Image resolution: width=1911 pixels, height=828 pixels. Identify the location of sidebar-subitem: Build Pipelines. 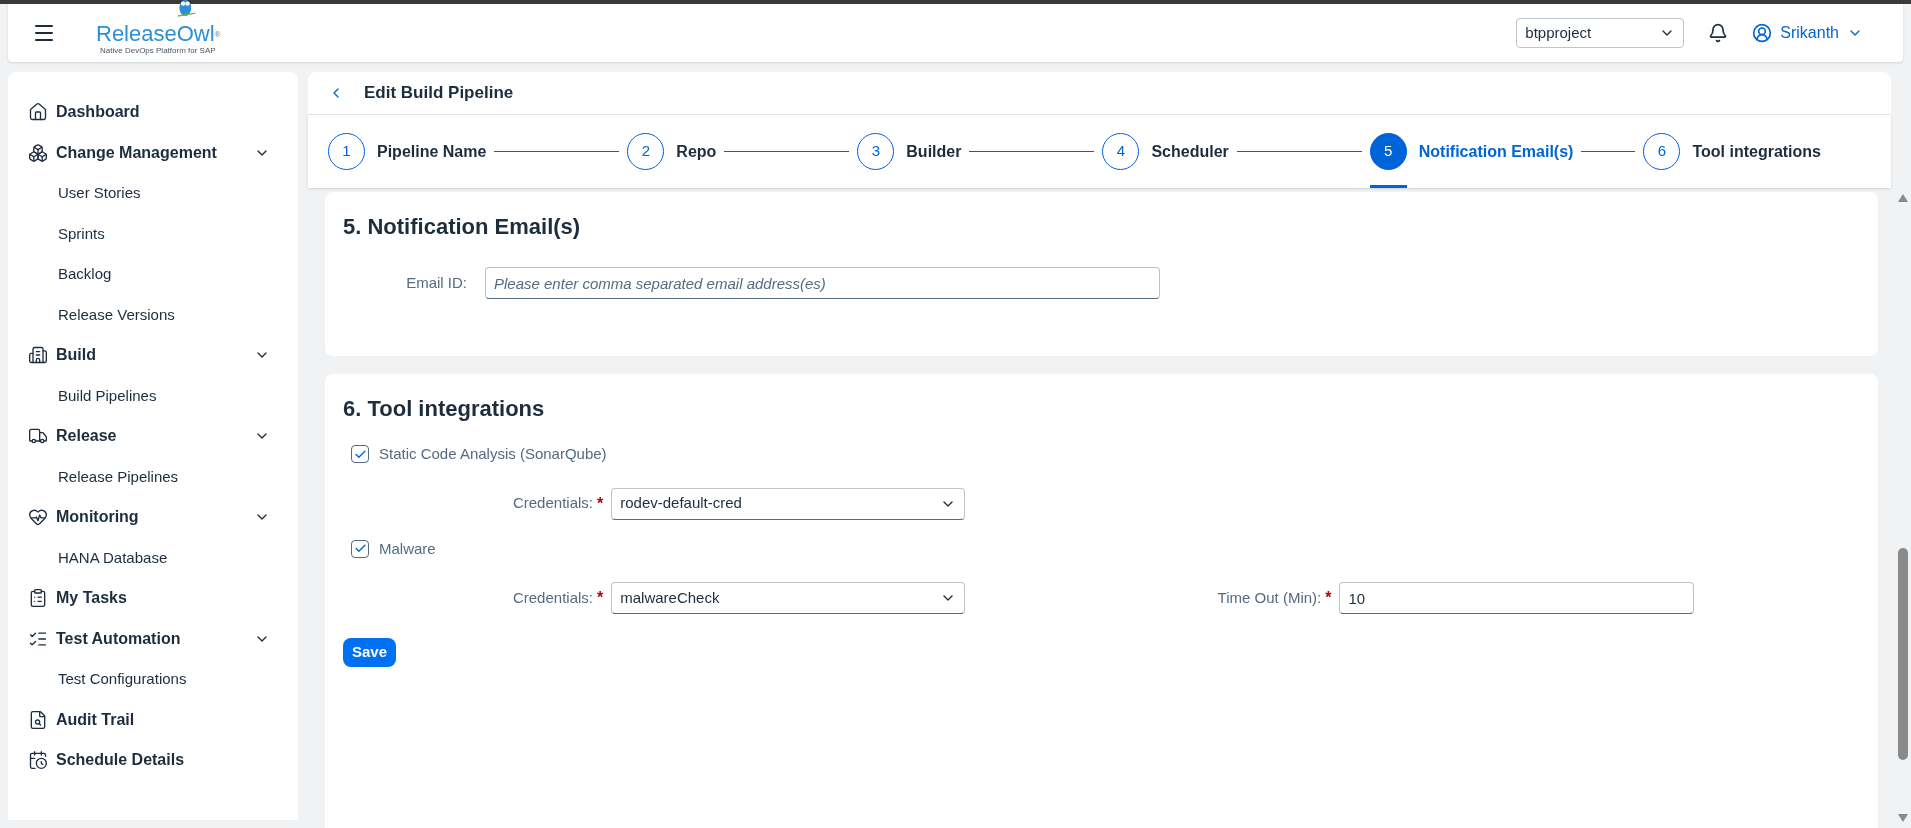
(153, 395).